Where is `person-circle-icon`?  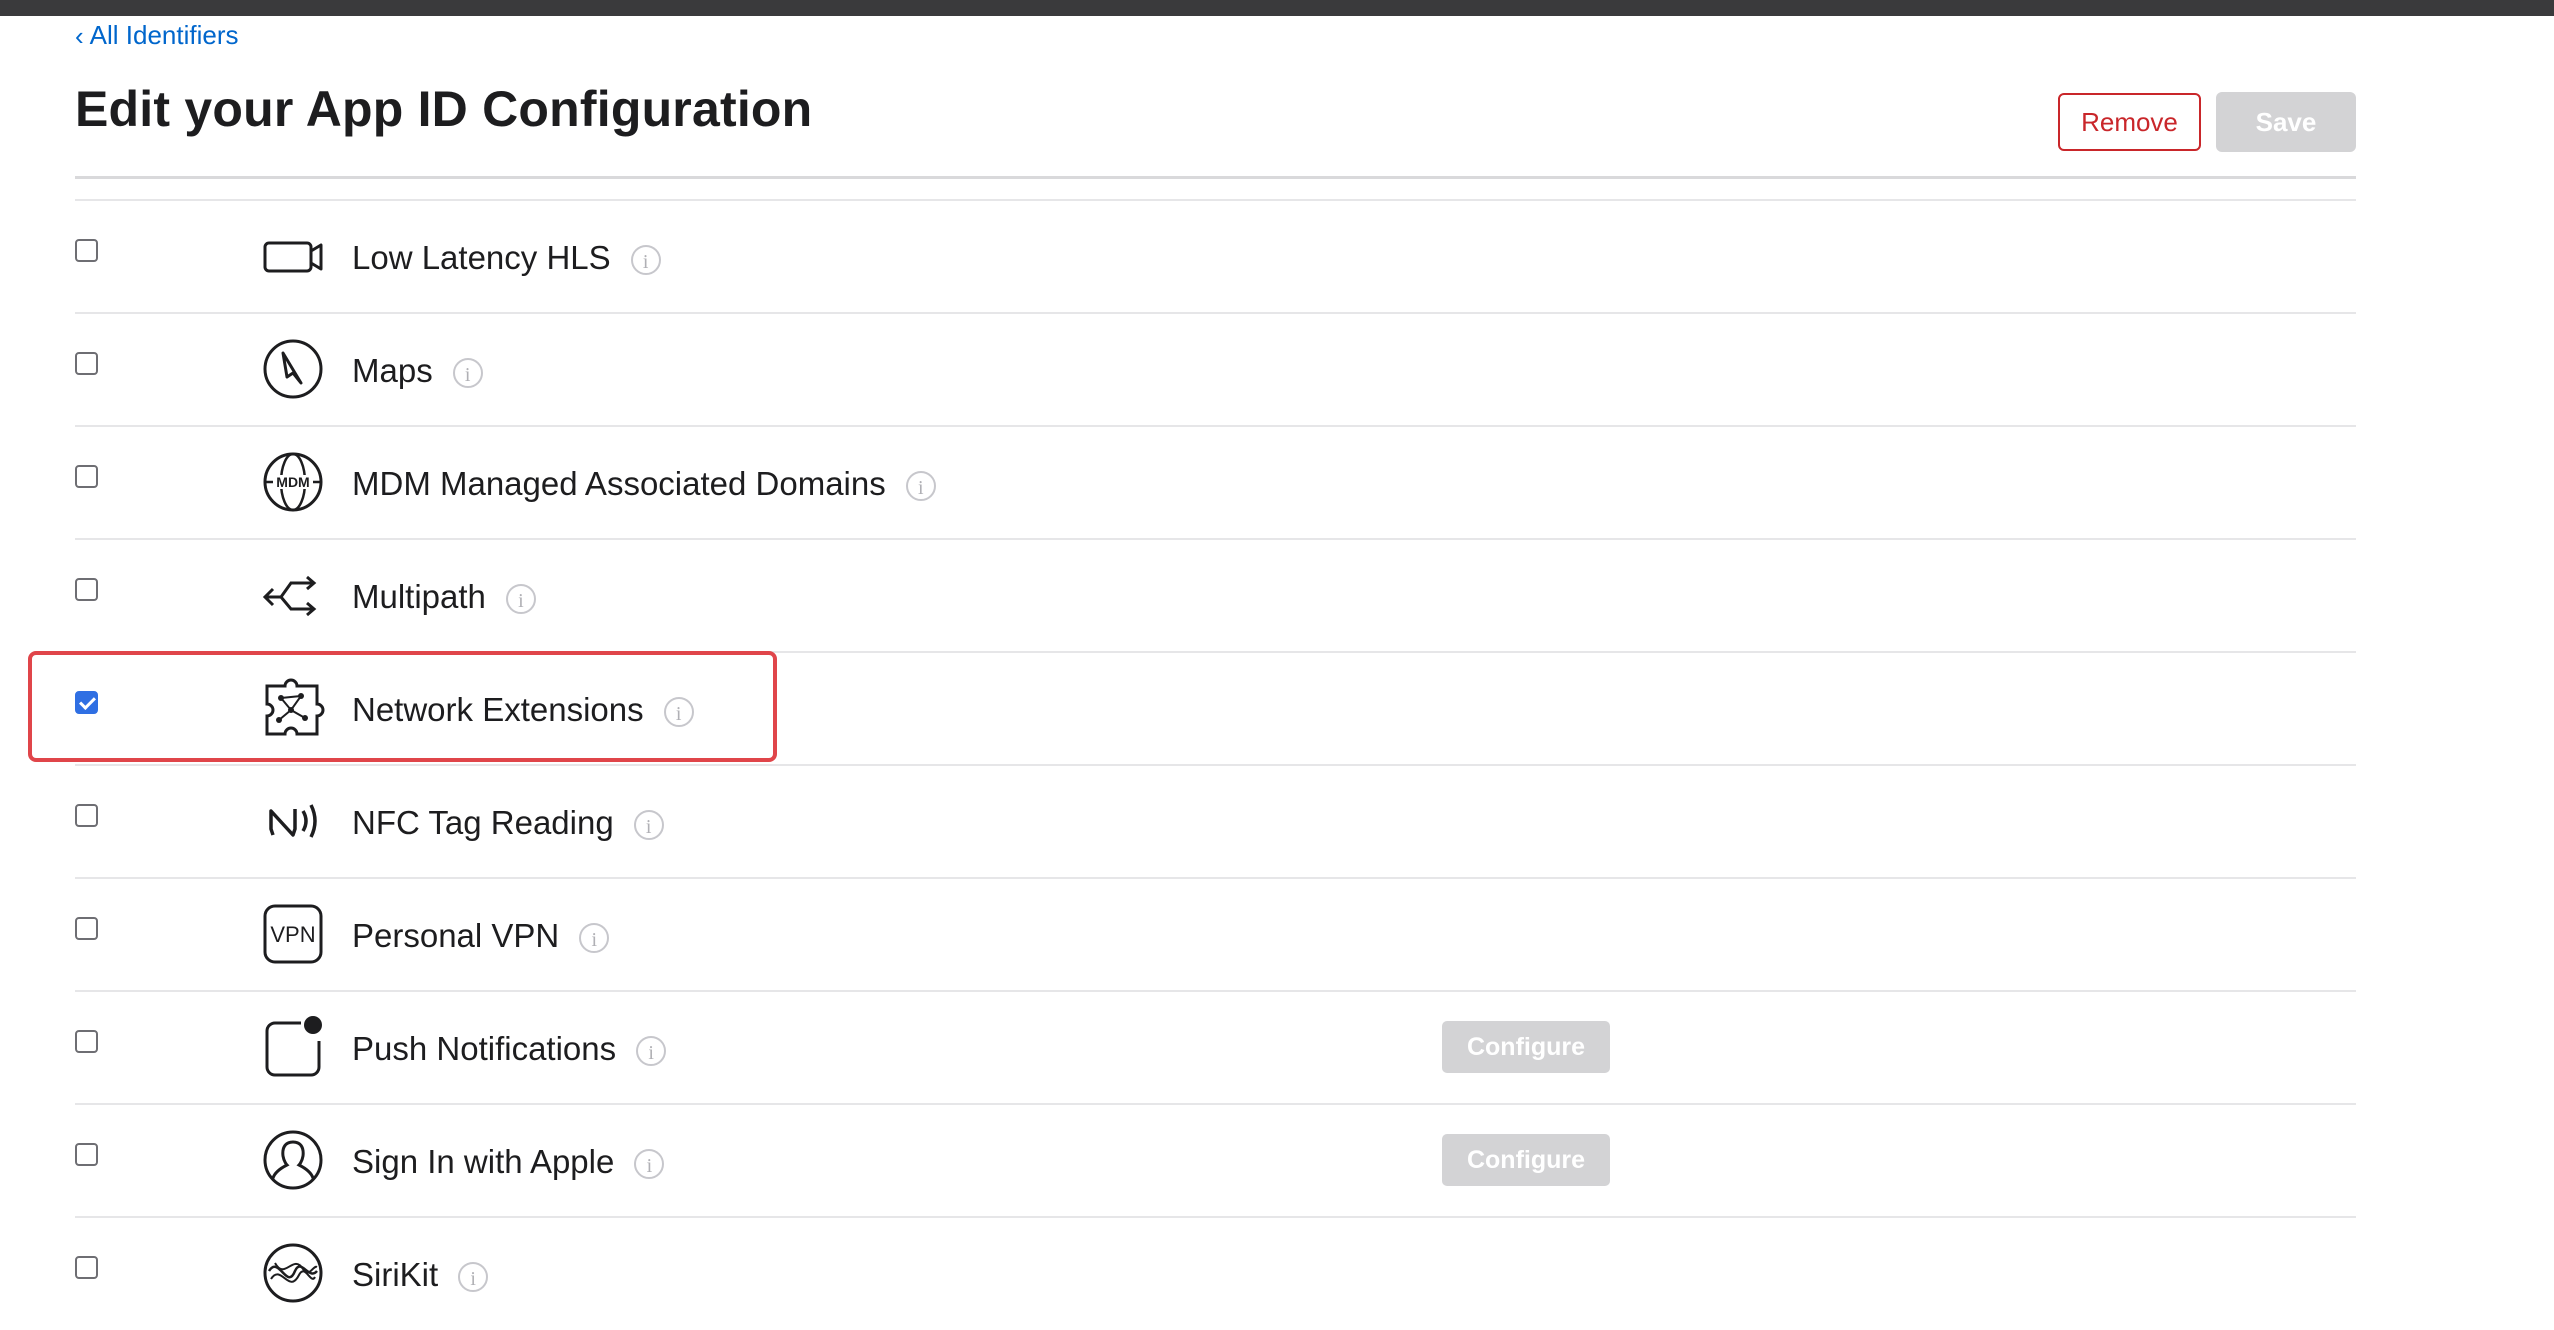
person-circle-icon is located at coordinates (293, 1160).